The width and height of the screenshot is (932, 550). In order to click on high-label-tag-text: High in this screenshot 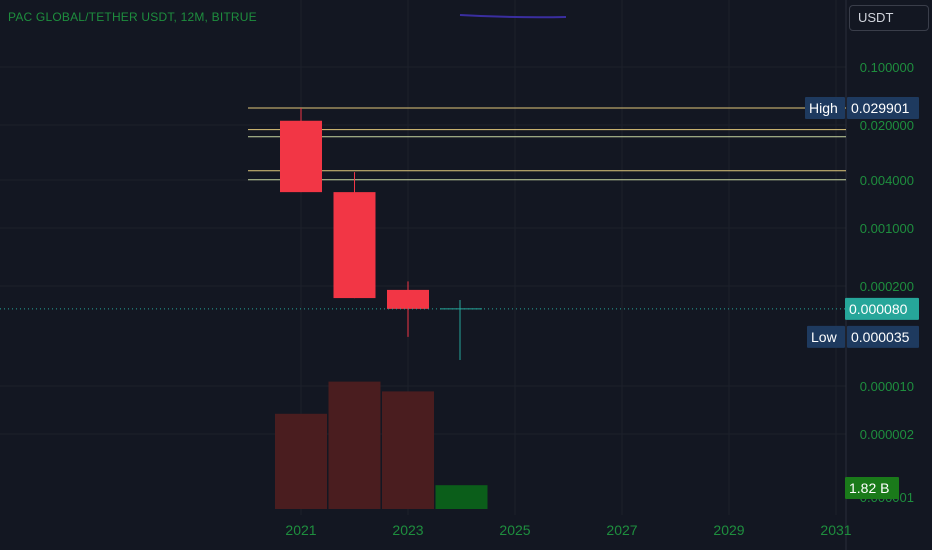, I will do `click(823, 108)`.